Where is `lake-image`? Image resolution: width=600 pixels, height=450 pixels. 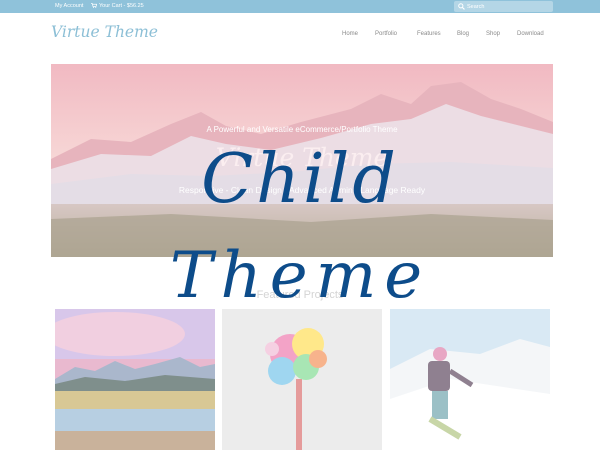
lake-image is located at coordinates (135, 379).